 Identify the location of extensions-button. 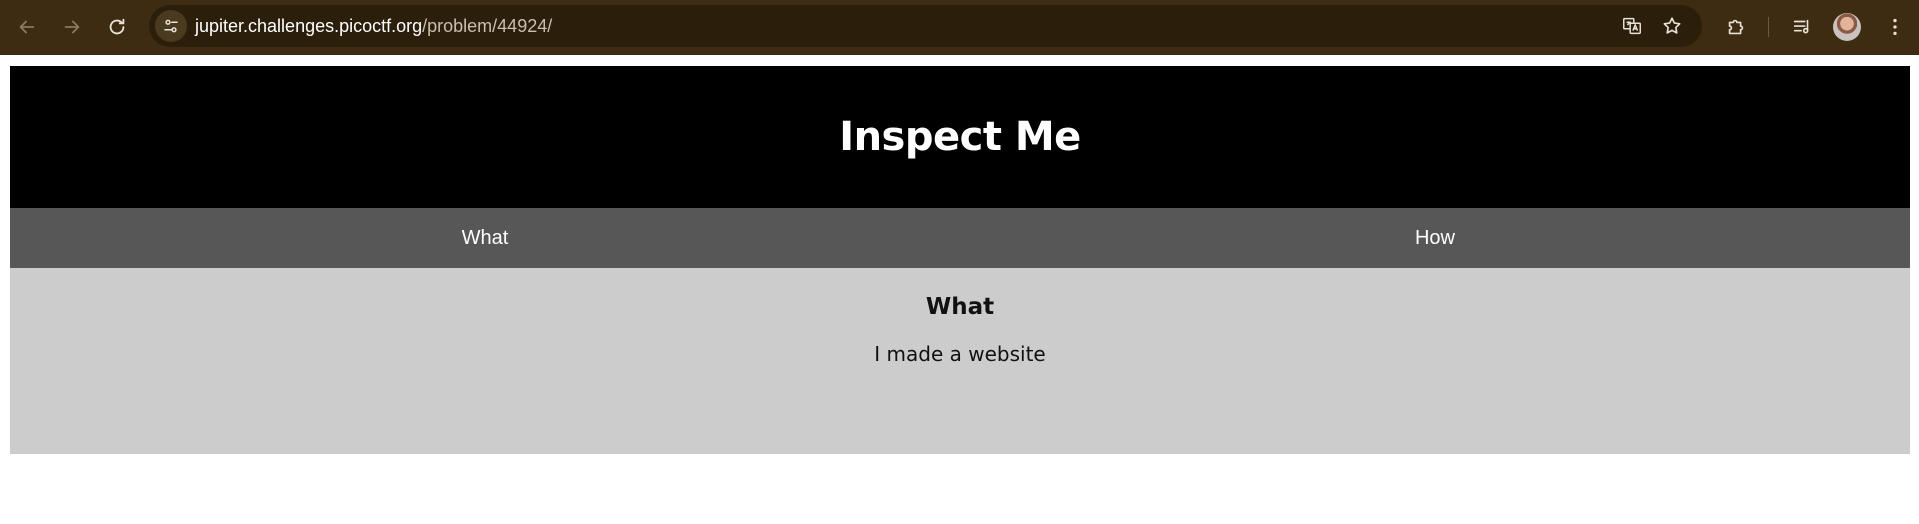
(1736, 27).